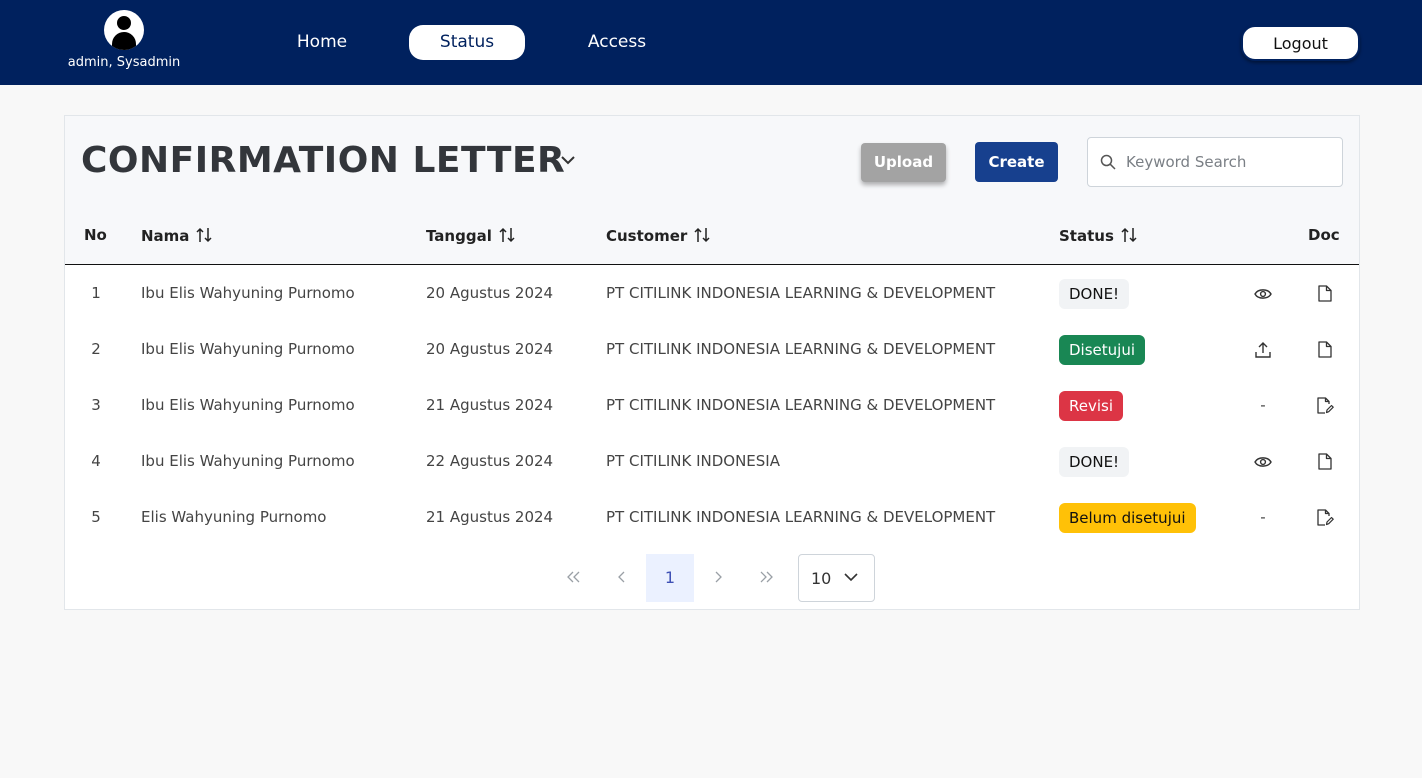 The width and height of the screenshot is (1422, 778). I want to click on column-header-nama: Nama, so click(177, 235).